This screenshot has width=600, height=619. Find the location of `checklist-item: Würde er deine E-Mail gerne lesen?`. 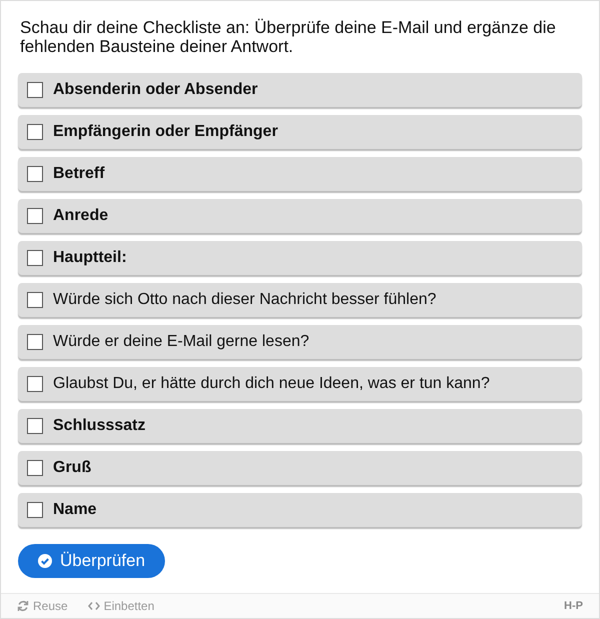

checklist-item: Würde er deine E-Mail gerne lesen? is located at coordinates (300, 342).